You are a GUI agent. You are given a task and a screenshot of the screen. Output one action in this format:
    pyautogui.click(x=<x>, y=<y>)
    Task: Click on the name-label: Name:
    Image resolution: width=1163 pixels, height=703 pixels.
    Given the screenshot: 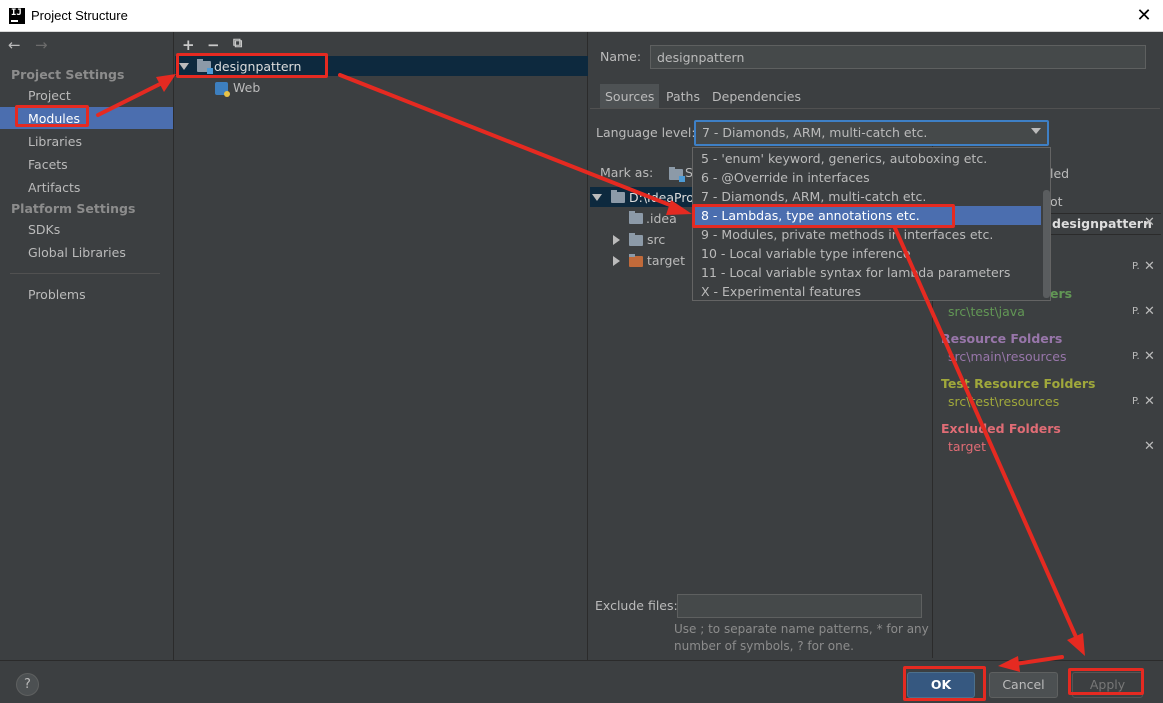 What is the action you would take?
    pyautogui.click(x=621, y=56)
    